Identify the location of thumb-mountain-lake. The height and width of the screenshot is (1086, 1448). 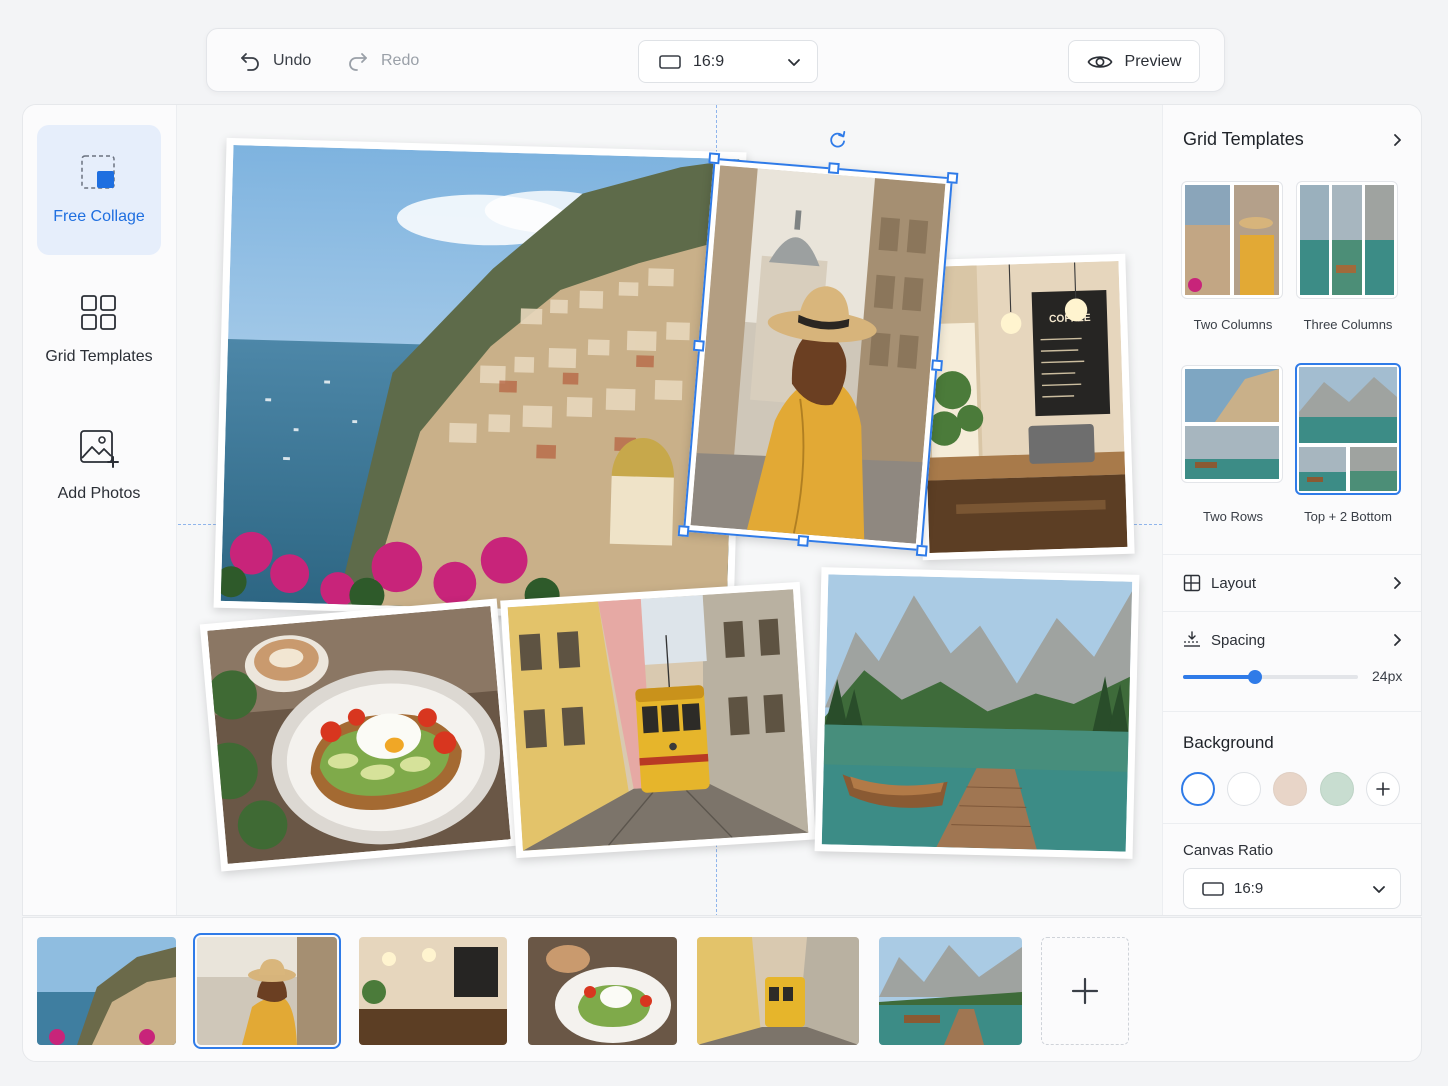
(950, 991).